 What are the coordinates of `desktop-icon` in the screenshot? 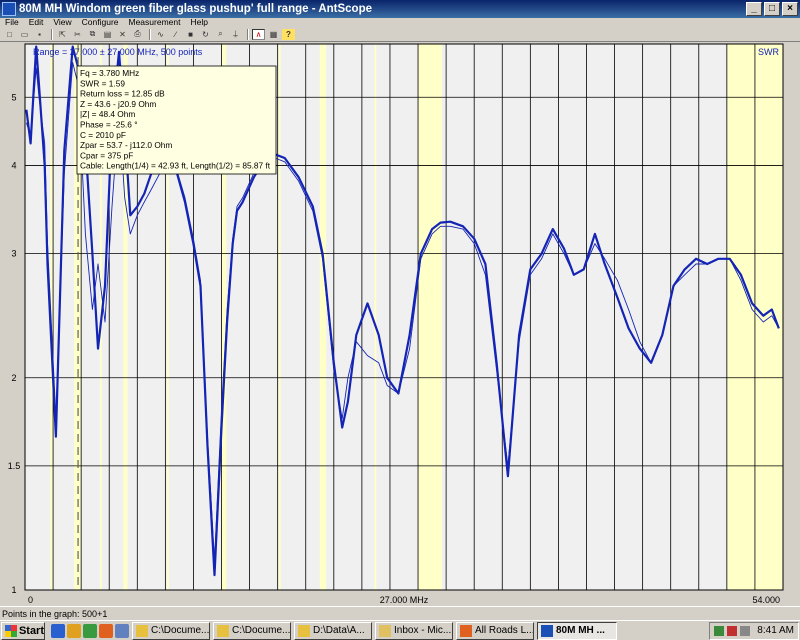 It's located at (122, 630).